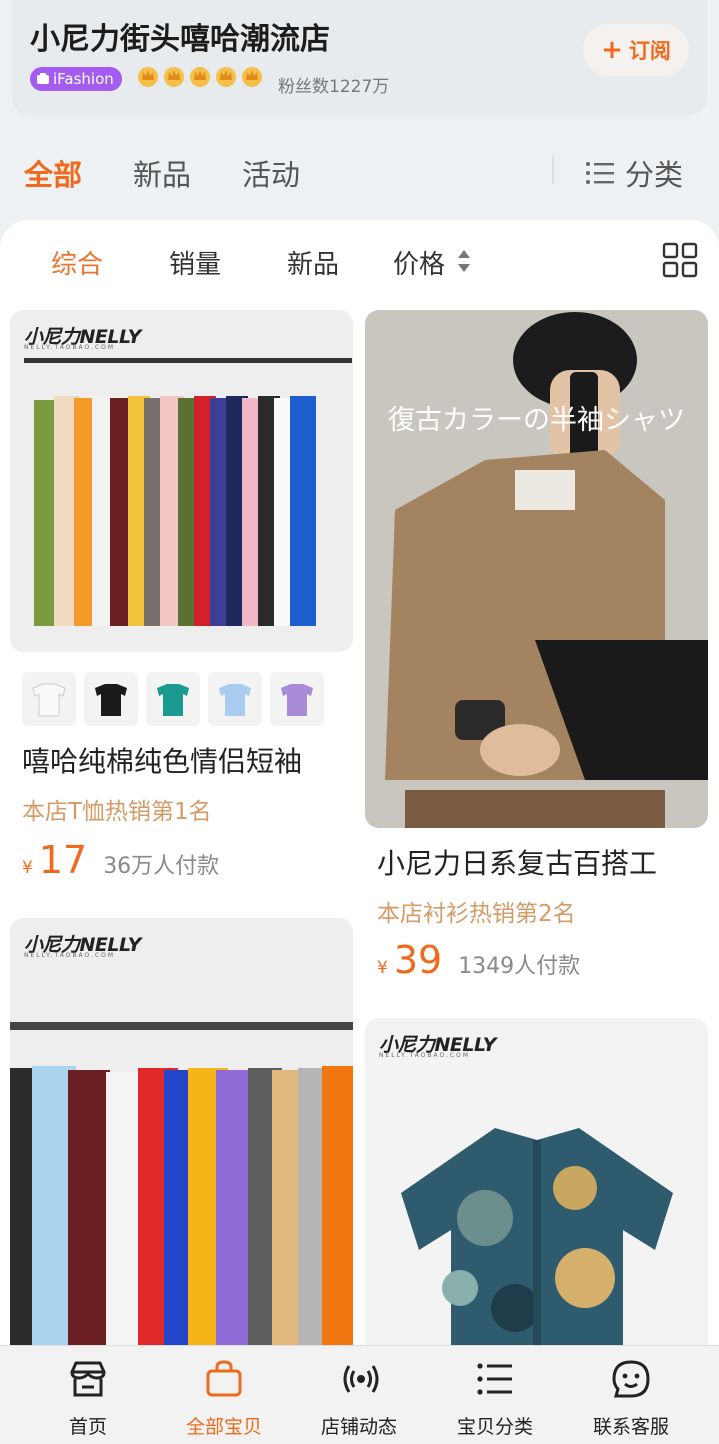  Describe the element at coordinates (271, 173) in the screenshot. I see `tab-activity: 活动` at that location.